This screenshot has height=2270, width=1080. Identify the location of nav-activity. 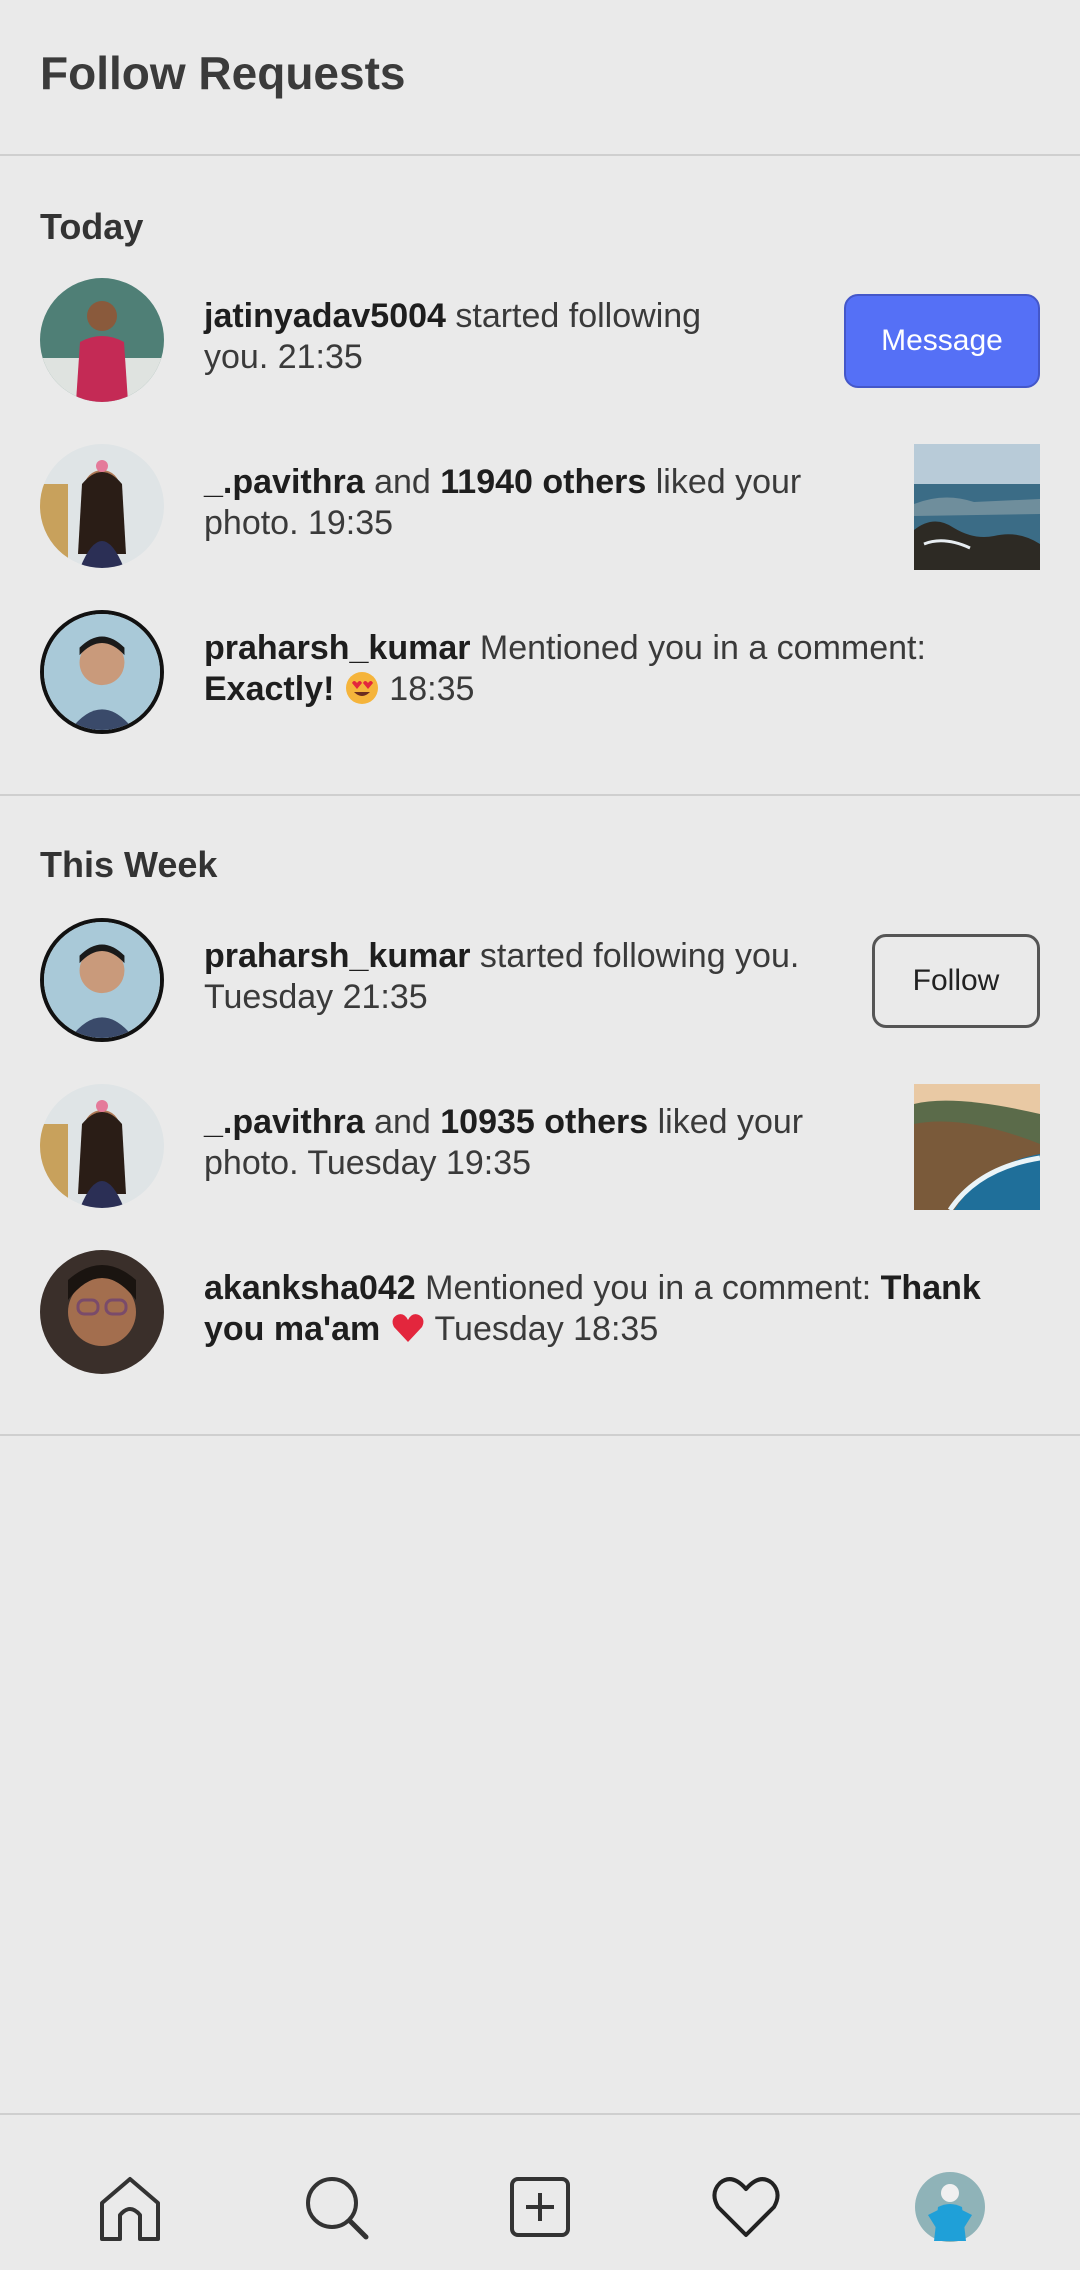
(746, 2207).